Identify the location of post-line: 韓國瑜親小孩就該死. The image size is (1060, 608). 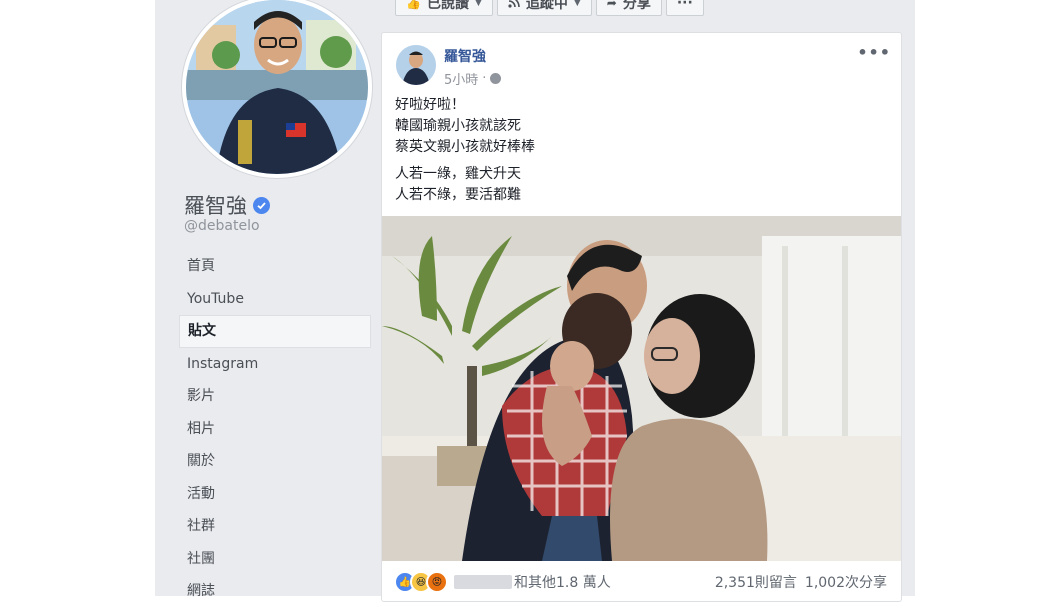
(458, 126).